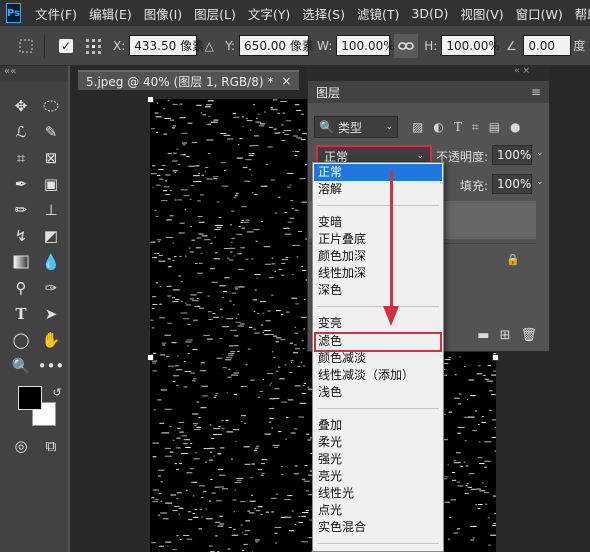 The image size is (590, 552). What do you see at coordinates (378, 239) in the screenshot?
I see `blend-option-multiply: 正片叠底` at bounding box center [378, 239].